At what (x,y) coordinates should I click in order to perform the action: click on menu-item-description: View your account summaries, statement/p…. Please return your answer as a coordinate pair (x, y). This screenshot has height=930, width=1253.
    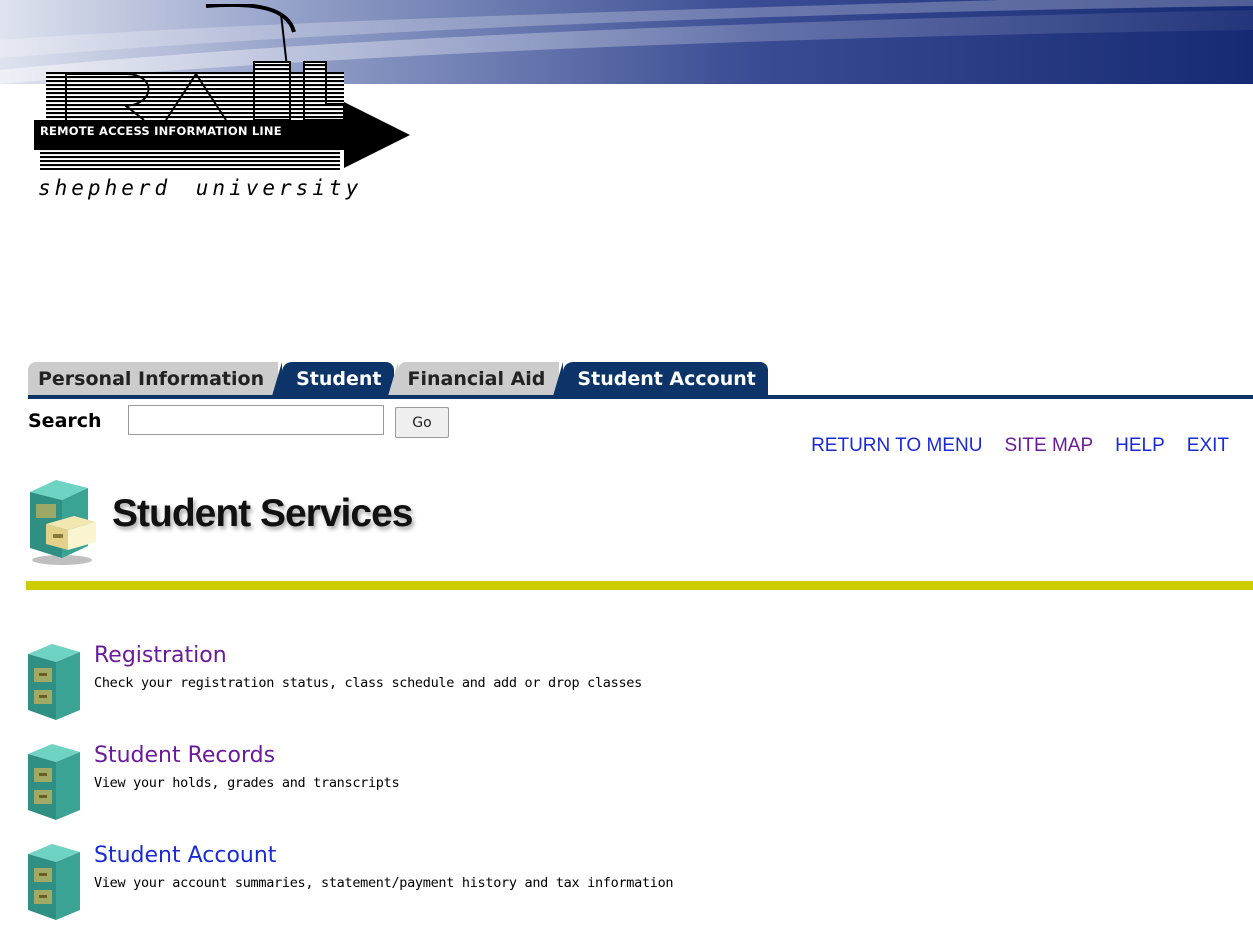
    Looking at the image, I should click on (384, 883).